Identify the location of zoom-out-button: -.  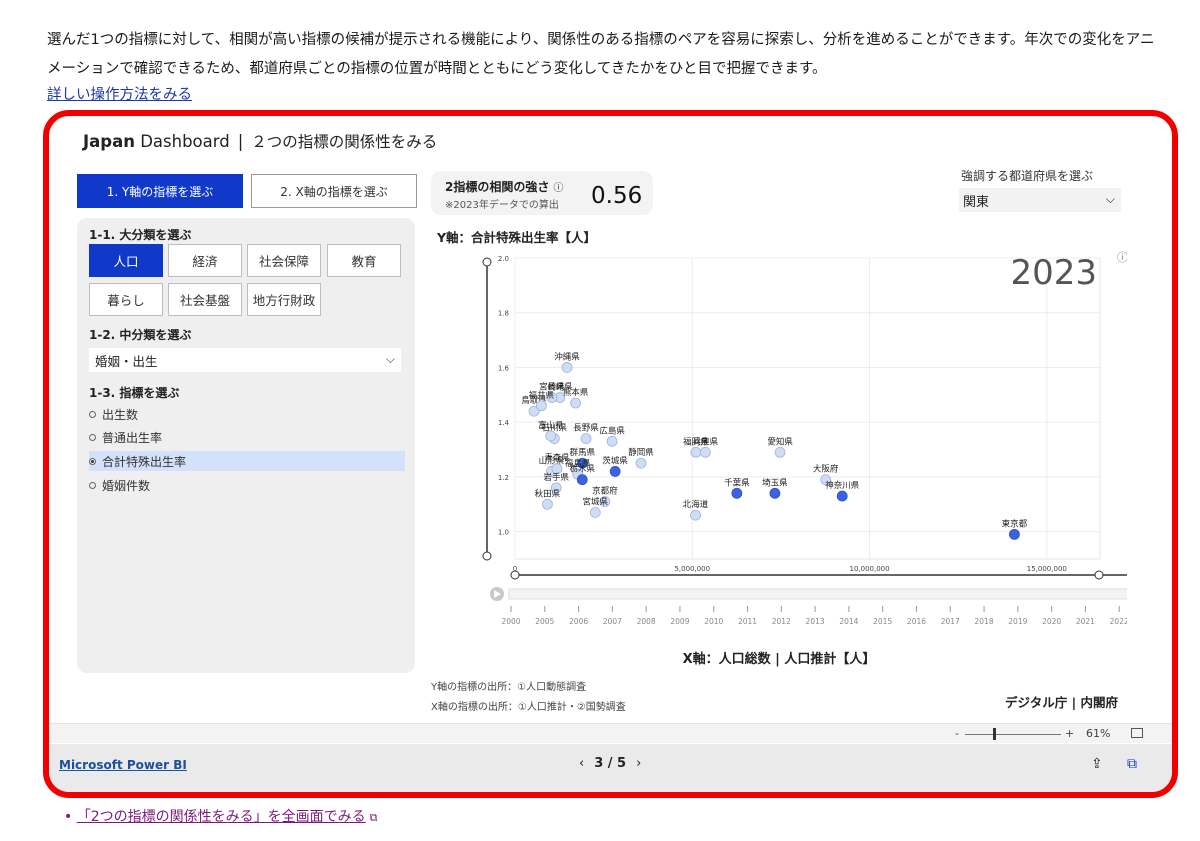
(957, 733).